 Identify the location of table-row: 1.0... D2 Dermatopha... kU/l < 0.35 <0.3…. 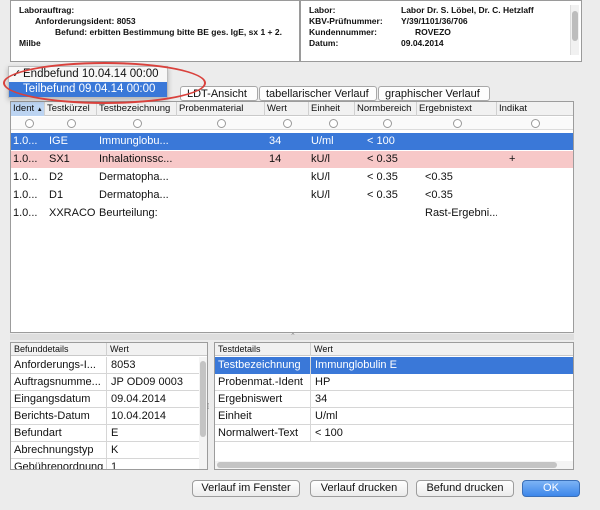
(292, 177).